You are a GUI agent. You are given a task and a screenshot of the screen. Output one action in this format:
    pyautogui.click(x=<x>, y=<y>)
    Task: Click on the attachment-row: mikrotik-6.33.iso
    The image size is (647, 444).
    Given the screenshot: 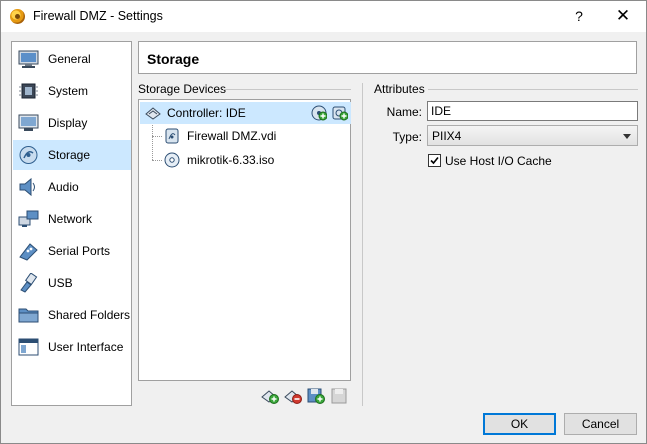 What is the action you would take?
    pyautogui.click(x=245, y=160)
    